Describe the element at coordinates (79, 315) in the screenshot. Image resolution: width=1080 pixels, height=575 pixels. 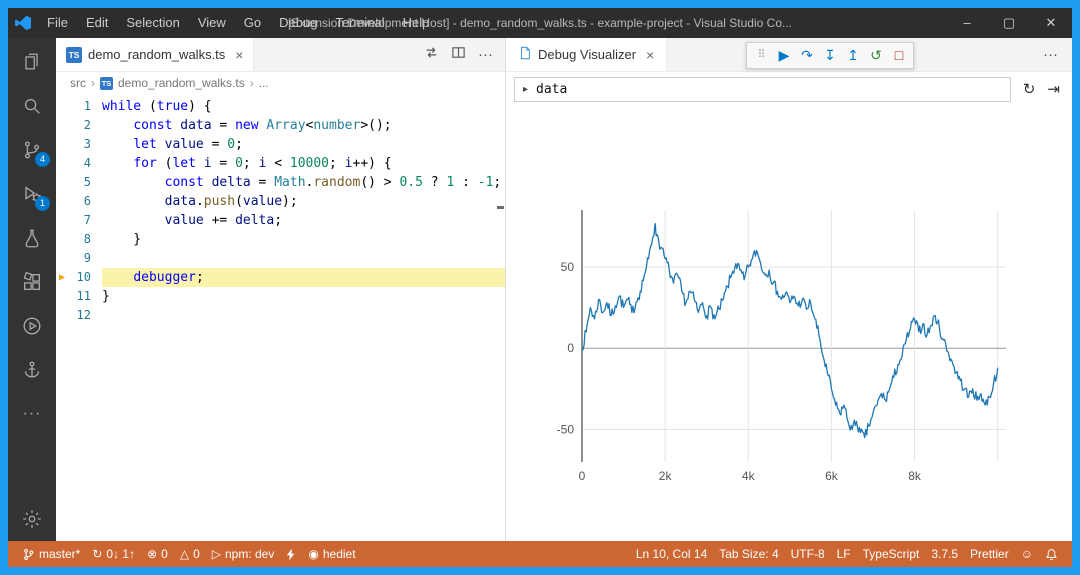
I see `gutter: 12` at that location.